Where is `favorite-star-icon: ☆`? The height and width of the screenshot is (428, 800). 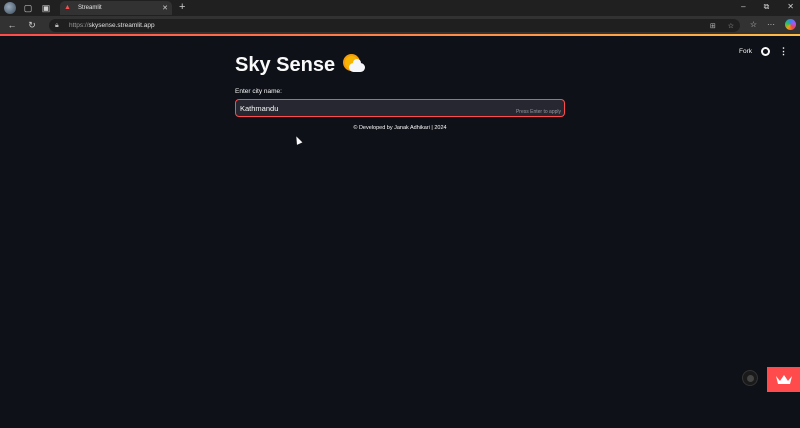 favorite-star-icon: ☆ is located at coordinates (731, 26).